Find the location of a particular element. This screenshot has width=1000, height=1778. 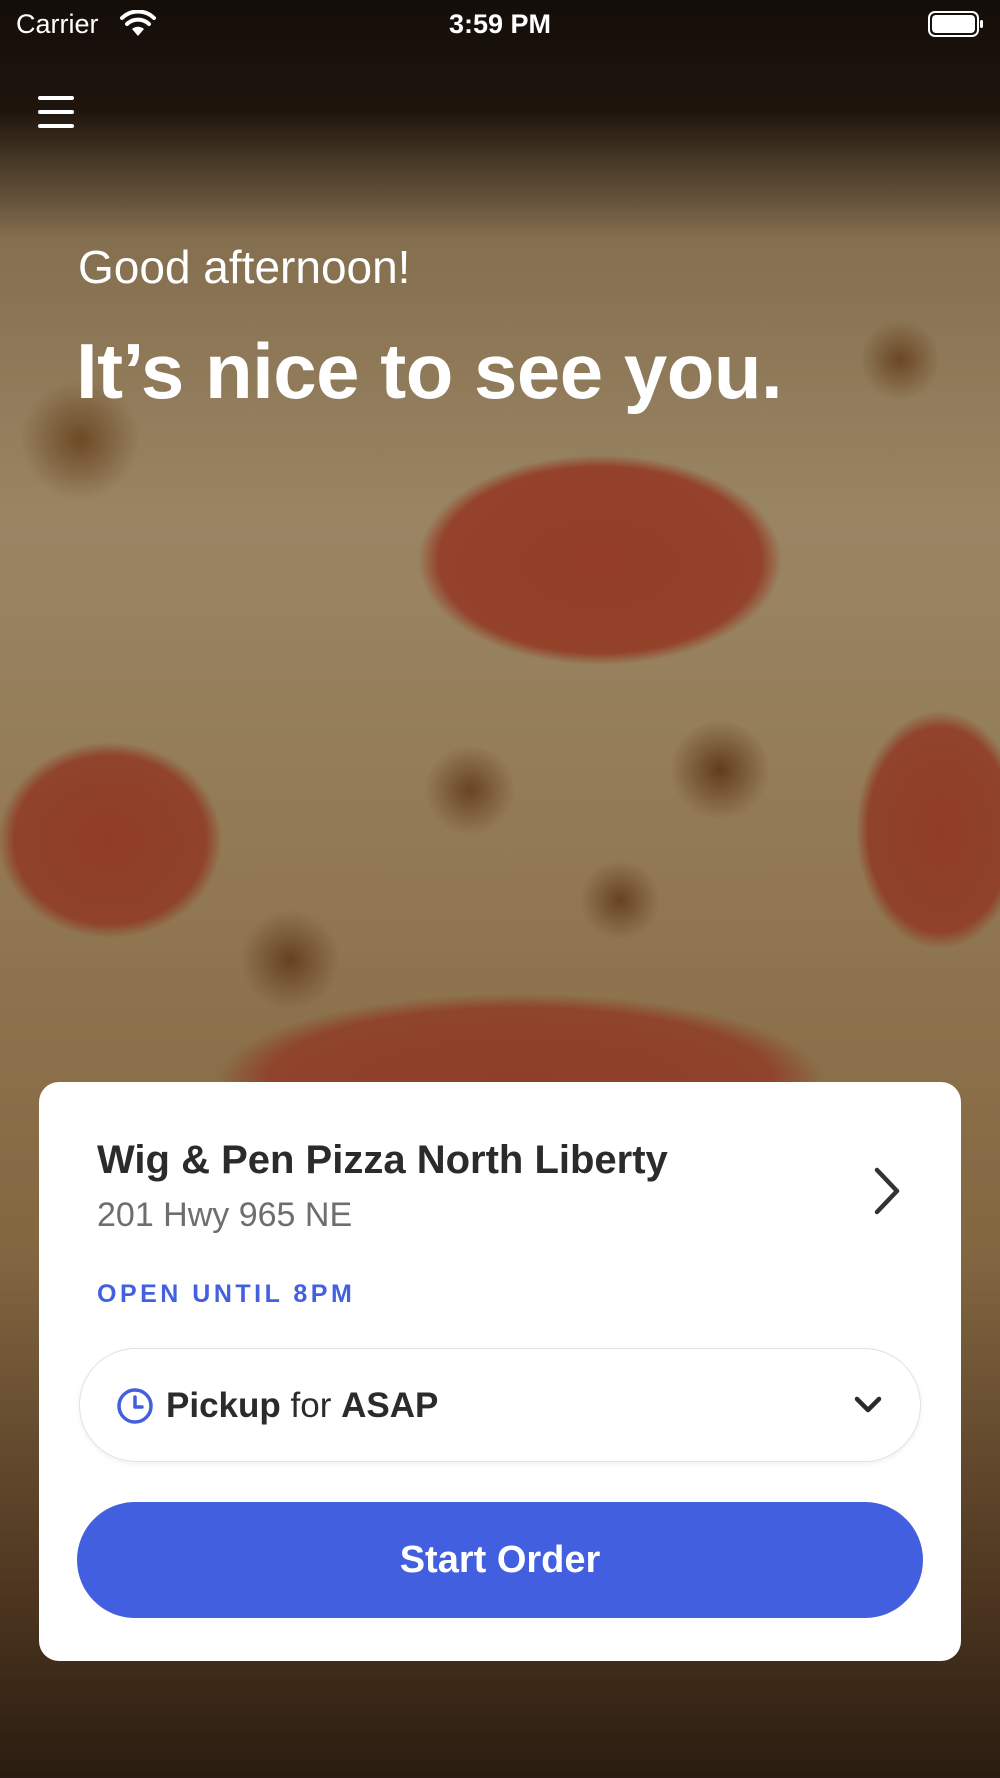

battery-icon is located at coordinates (955, 24).